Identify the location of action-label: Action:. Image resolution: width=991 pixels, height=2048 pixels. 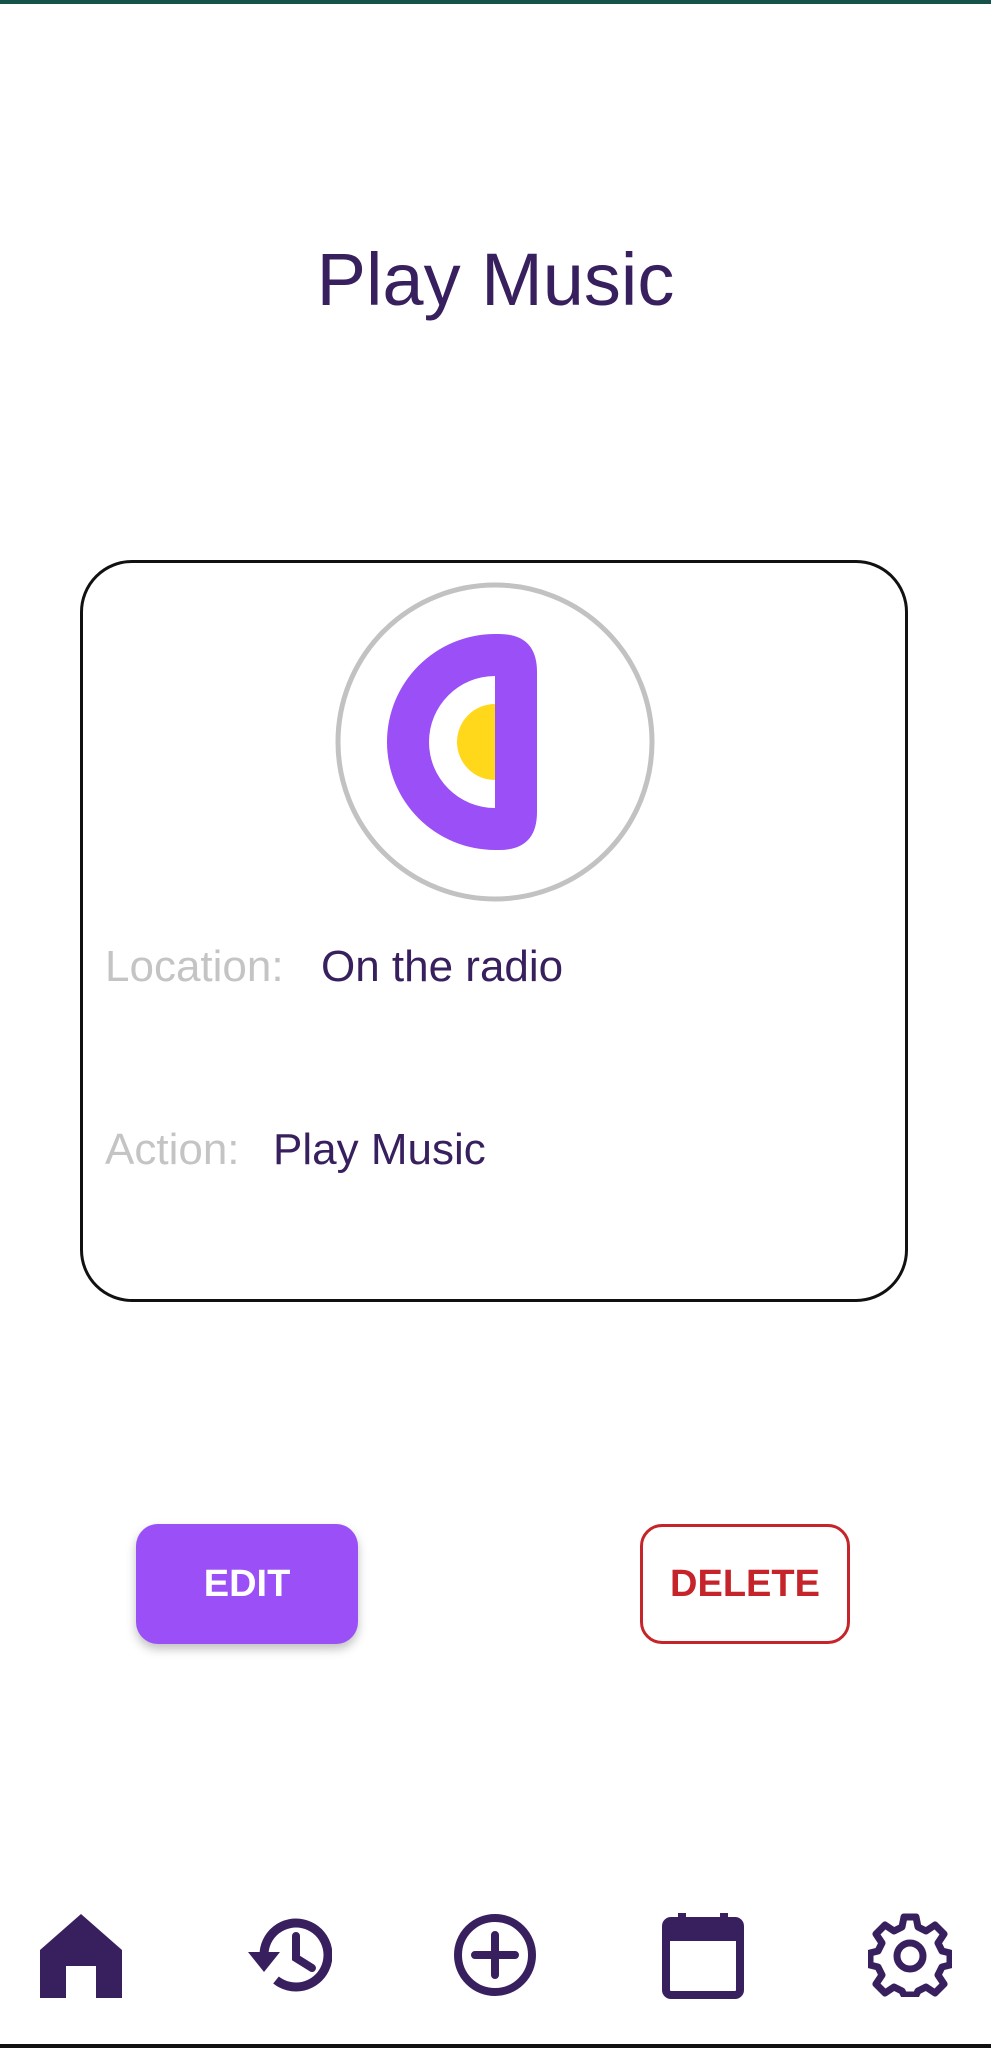
(172, 1149).